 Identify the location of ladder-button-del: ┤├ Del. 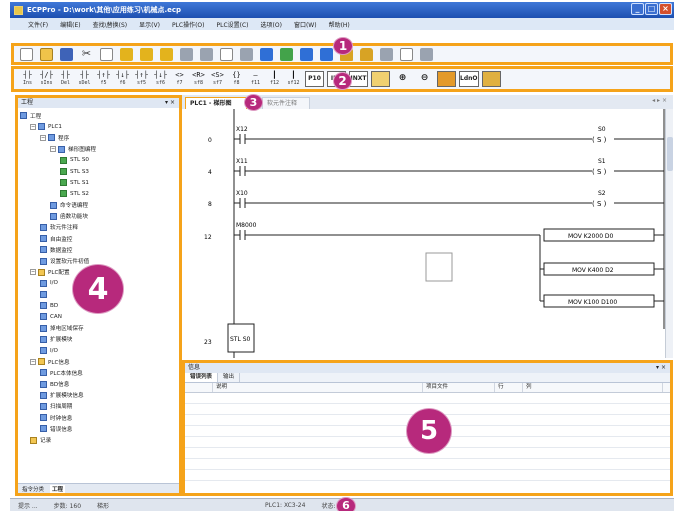
(65, 79).